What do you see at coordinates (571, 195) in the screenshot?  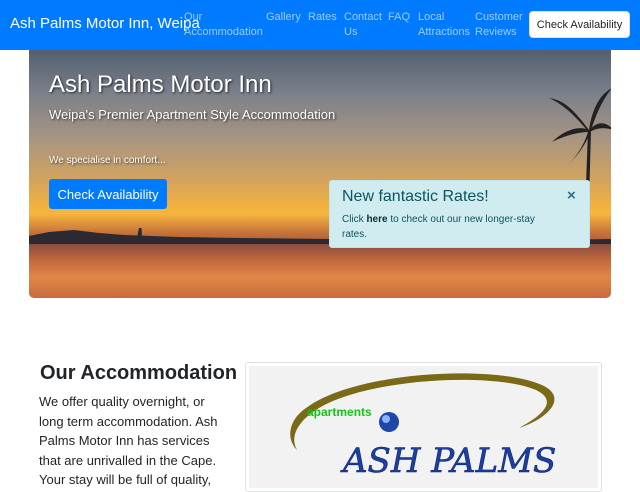 I see `close-icon: ×` at bounding box center [571, 195].